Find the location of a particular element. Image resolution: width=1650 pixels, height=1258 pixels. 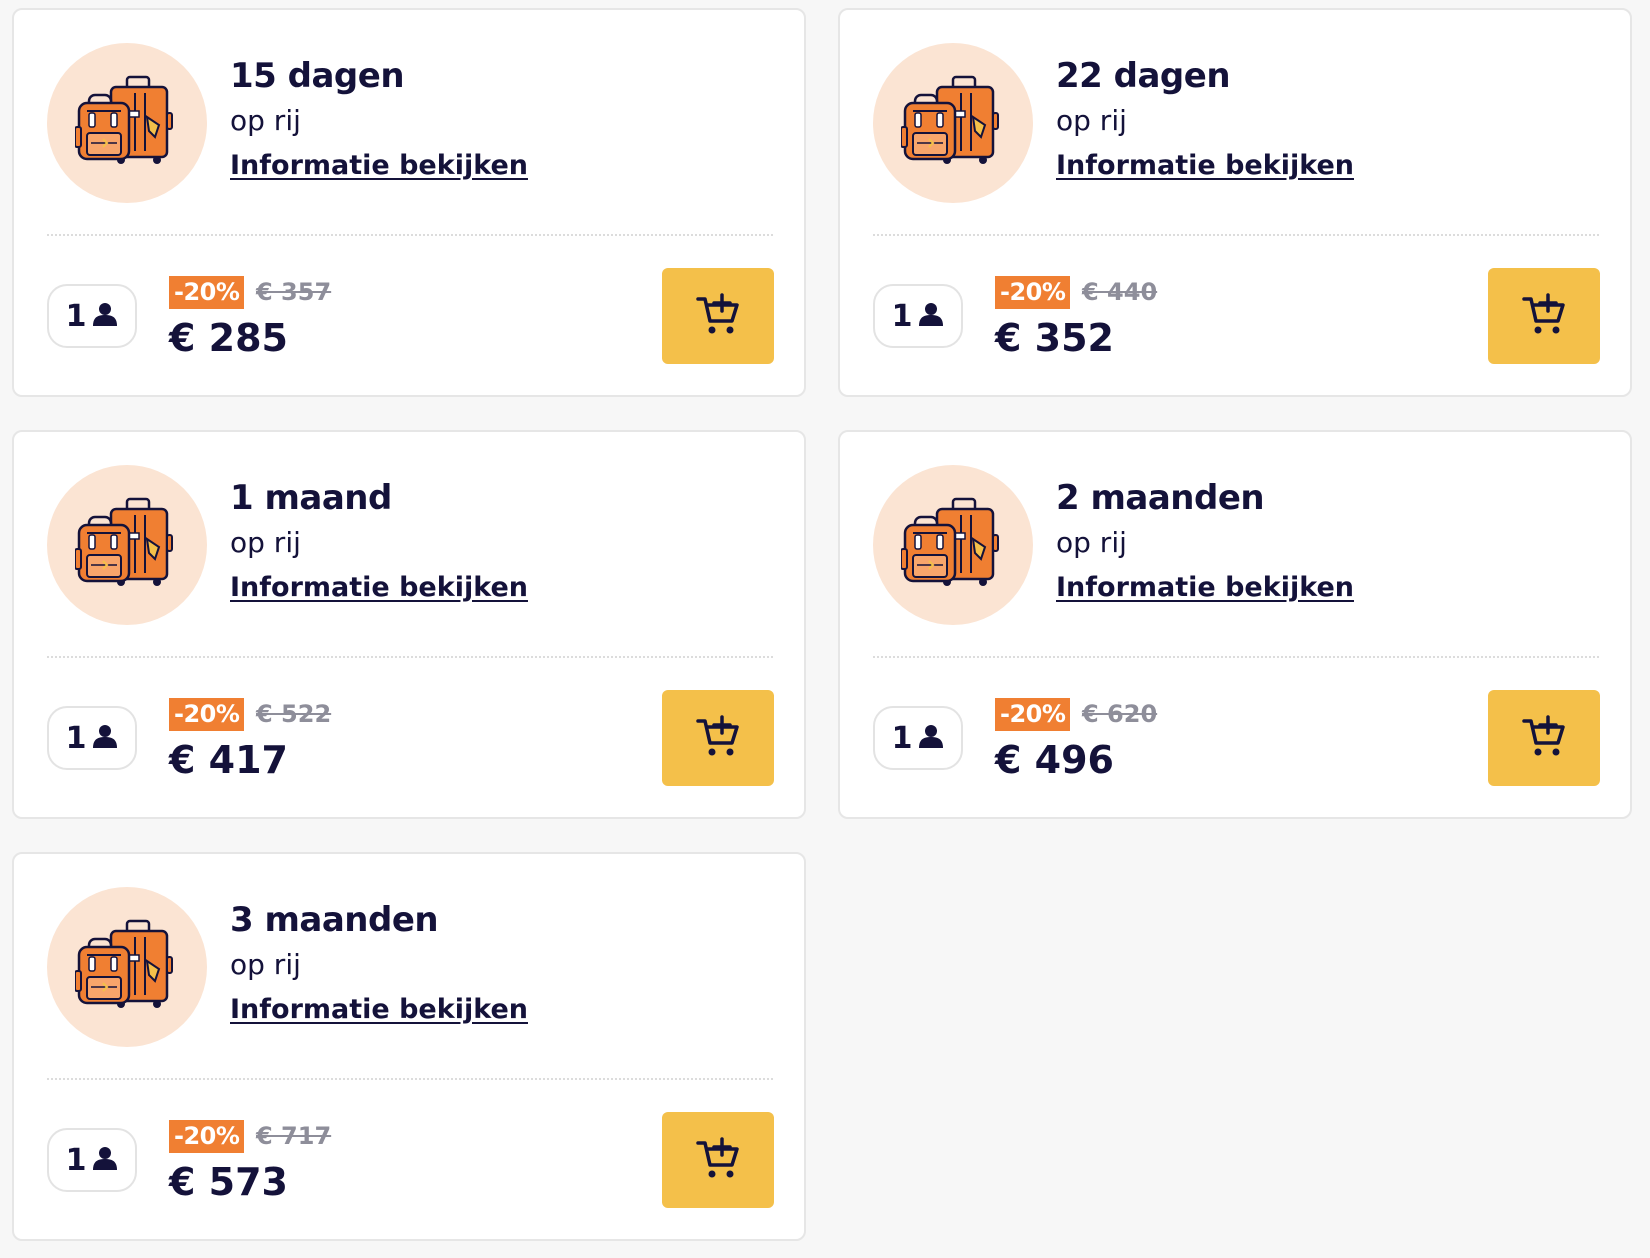

discounted-price: € 352 is located at coordinates (1054, 338).